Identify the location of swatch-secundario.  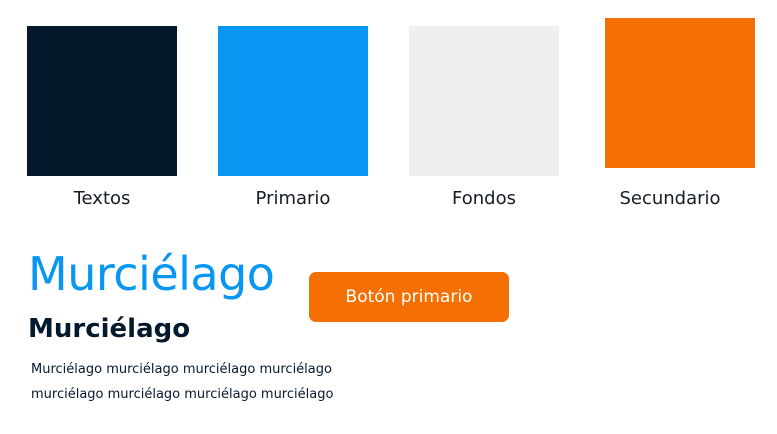
(680, 93).